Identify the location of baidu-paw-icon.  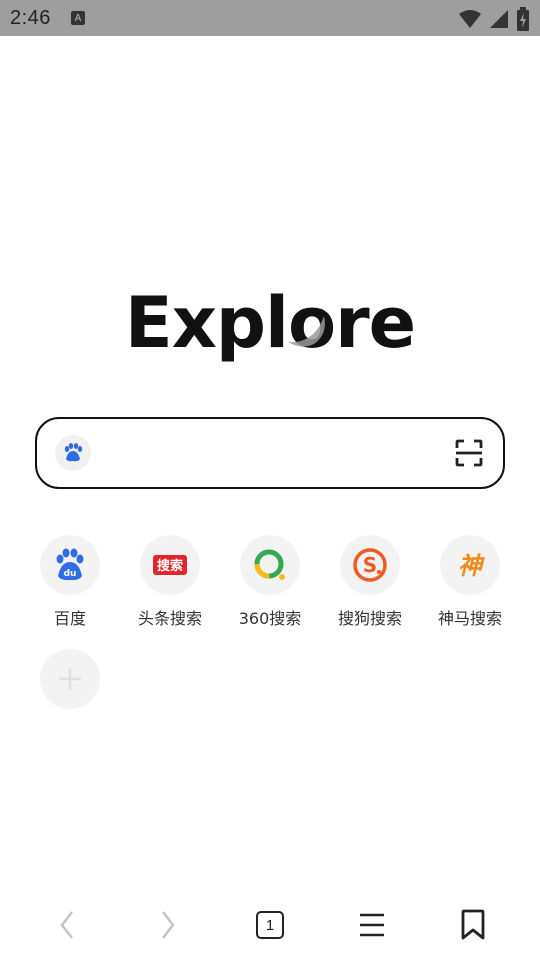
(73, 452).